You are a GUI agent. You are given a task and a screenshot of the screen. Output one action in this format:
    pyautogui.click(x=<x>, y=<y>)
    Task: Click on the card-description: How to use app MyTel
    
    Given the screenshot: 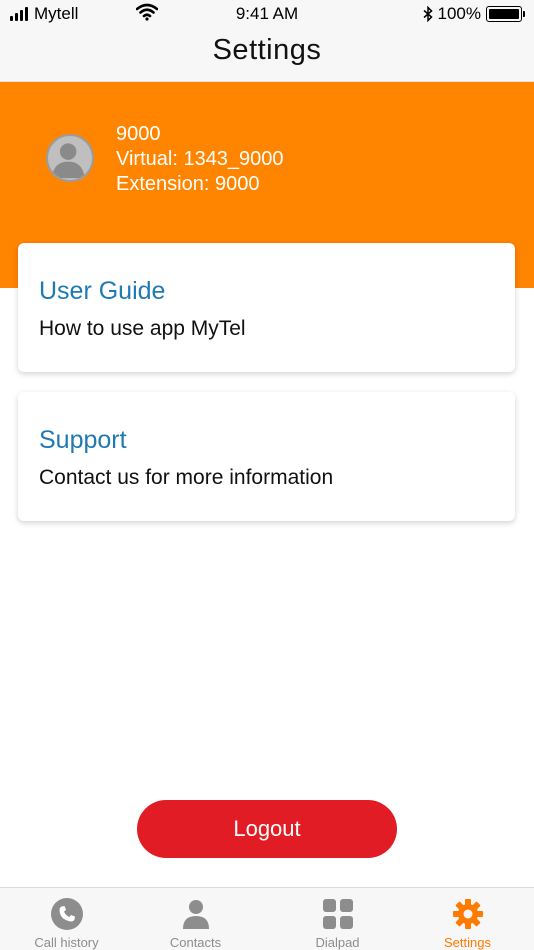 What is the action you would take?
    pyautogui.click(x=142, y=328)
    